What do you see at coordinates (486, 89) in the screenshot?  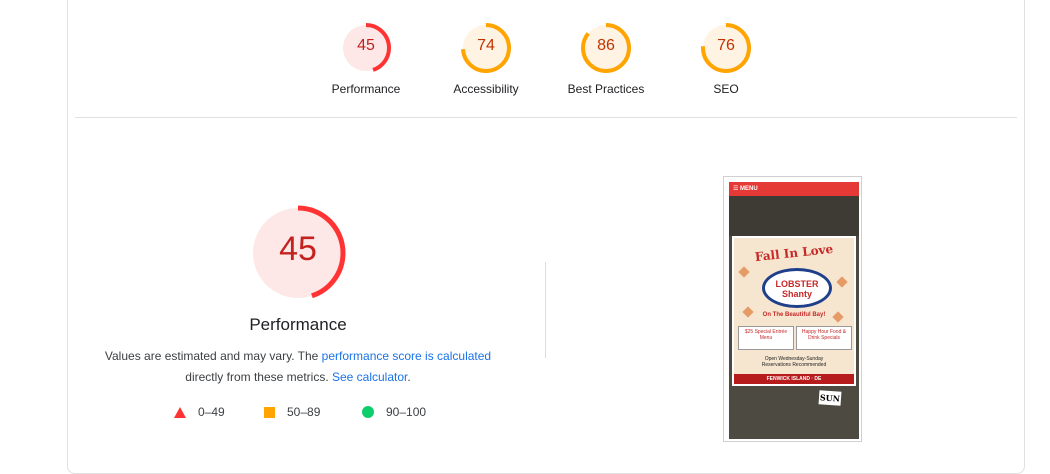 I see `gauge-label: Accessibility` at bounding box center [486, 89].